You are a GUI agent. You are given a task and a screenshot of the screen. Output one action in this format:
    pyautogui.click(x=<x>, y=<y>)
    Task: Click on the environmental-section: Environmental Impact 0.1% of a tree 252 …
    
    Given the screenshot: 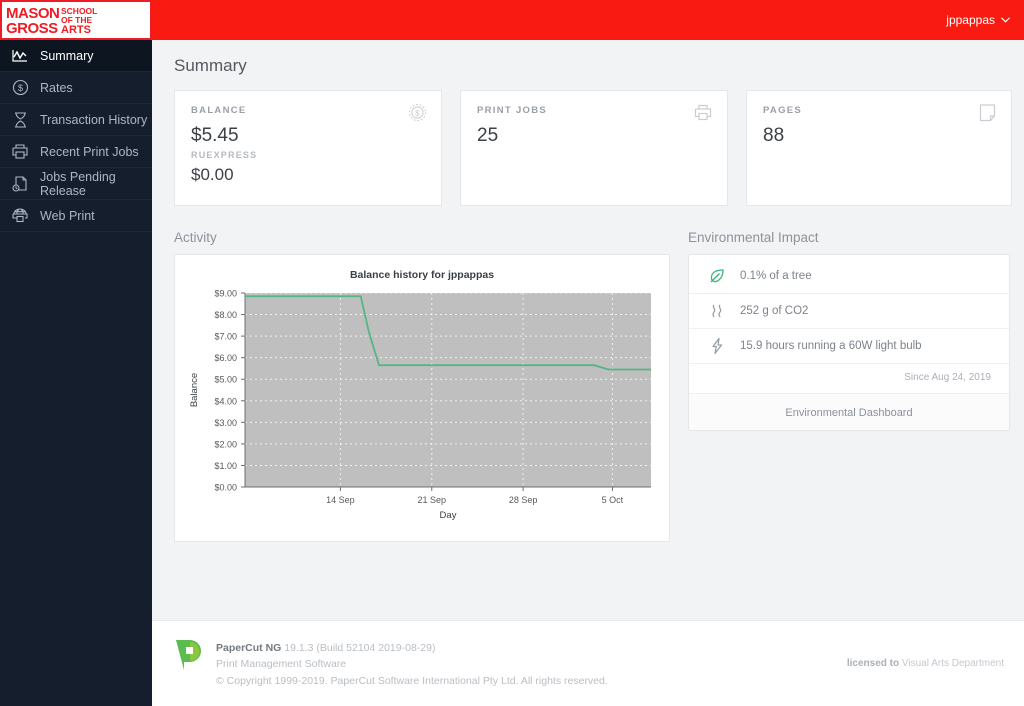 What is the action you would take?
    pyautogui.click(x=849, y=386)
    